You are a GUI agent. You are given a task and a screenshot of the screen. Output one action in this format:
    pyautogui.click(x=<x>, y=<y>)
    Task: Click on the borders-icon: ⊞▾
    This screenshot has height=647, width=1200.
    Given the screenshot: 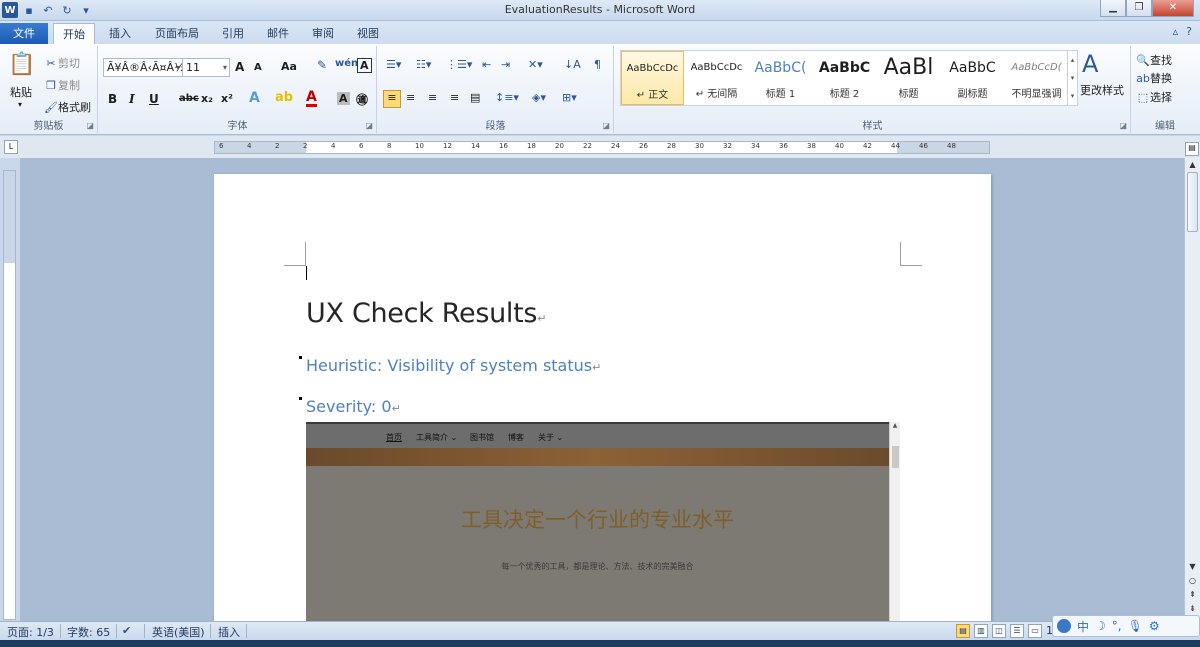 What is the action you would take?
    pyautogui.click(x=569, y=97)
    